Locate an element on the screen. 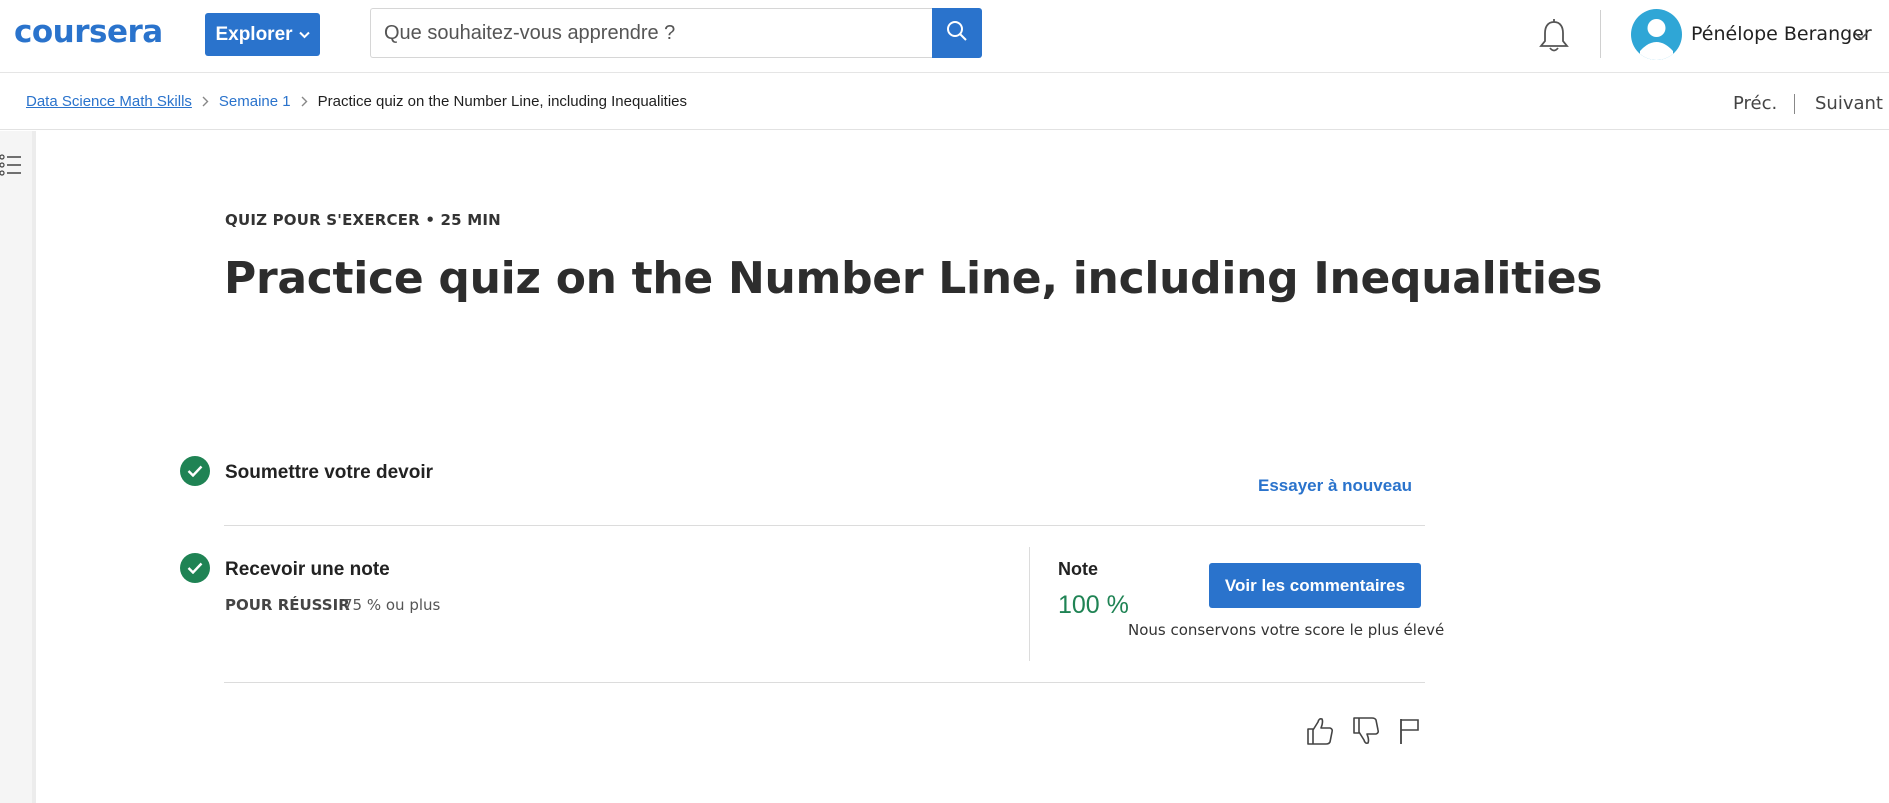 The image size is (1889, 803). previous-button: Préc. is located at coordinates (1755, 103).